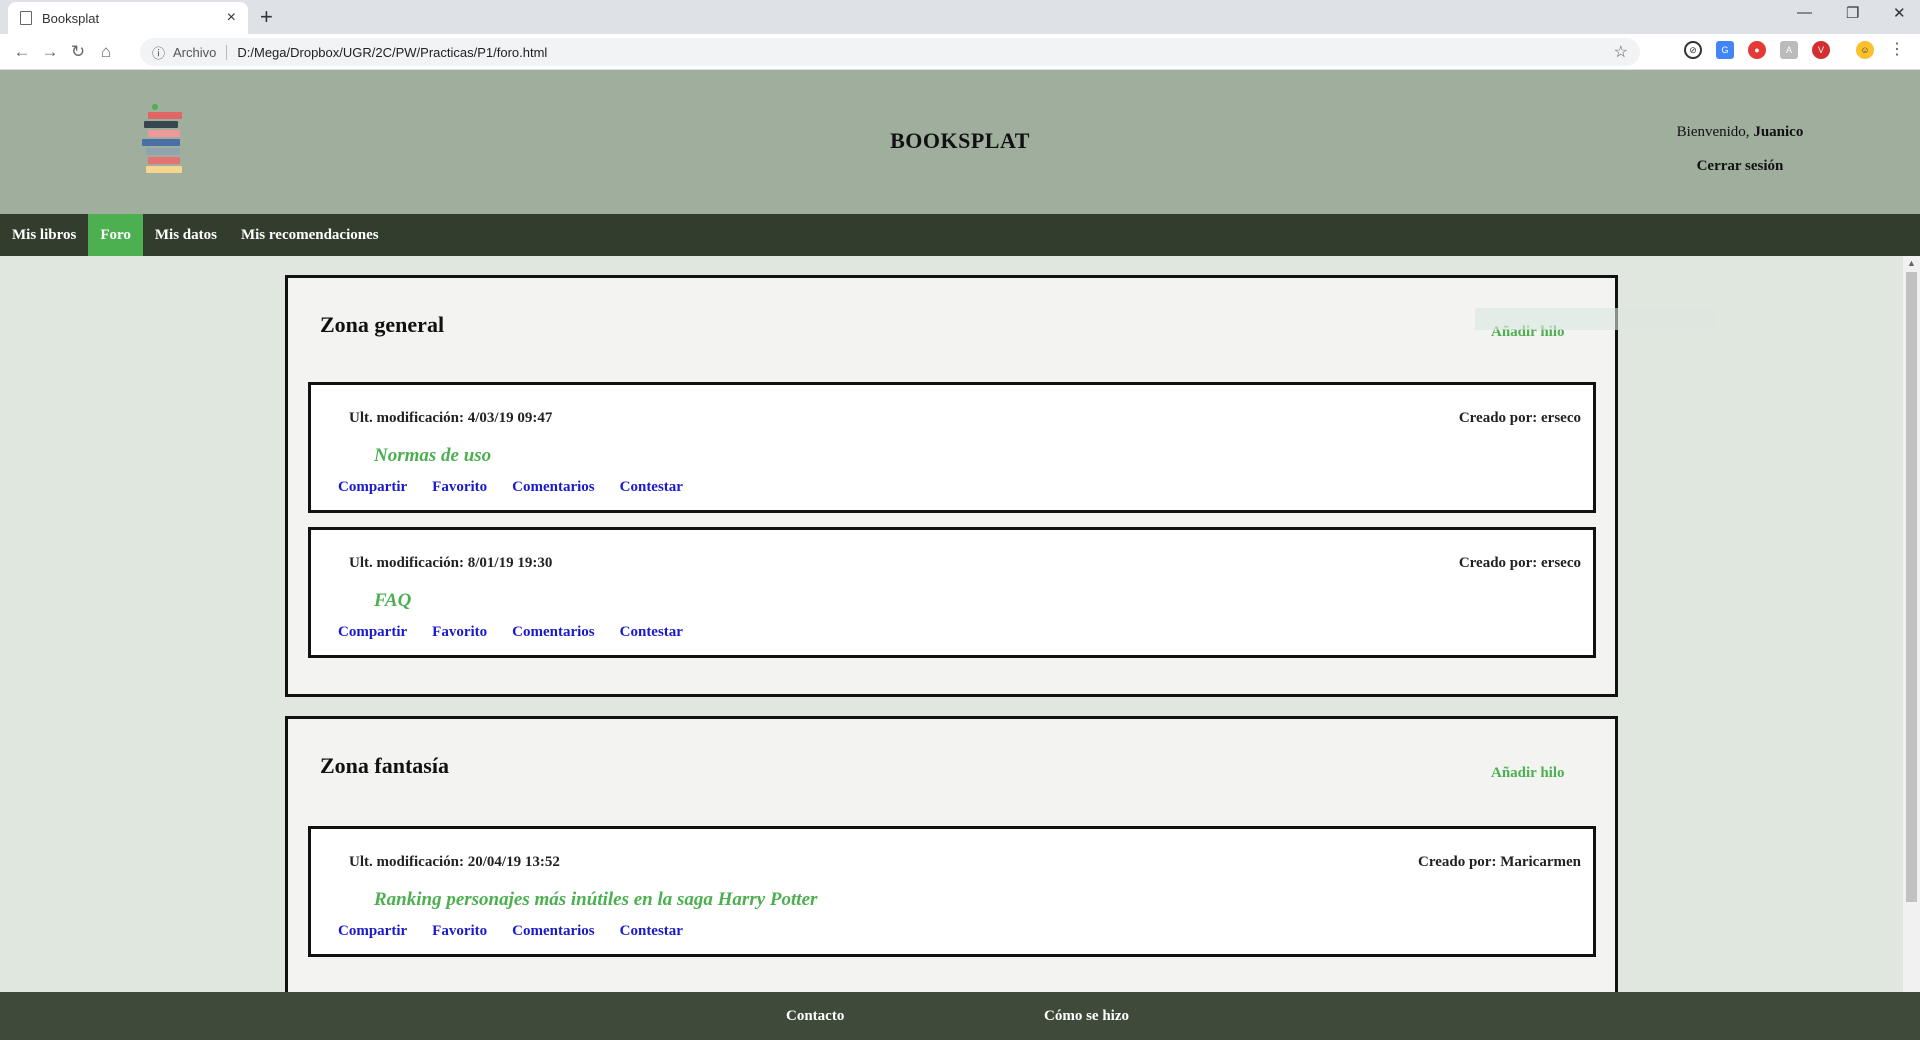 Image resolution: width=1920 pixels, height=1040 pixels. What do you see at coordinates (71, 18) in the screenshot?
I see `tab-title: Booksplat` at bounding box center [71, 18].